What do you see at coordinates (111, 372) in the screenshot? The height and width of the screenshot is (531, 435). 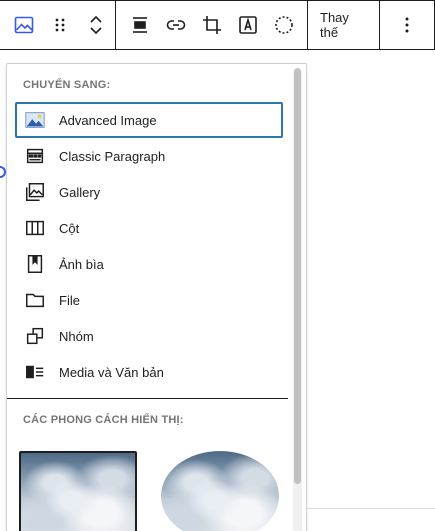 I see `menu-item-label: Media và Văn bản` at bounding box center [111, 372].